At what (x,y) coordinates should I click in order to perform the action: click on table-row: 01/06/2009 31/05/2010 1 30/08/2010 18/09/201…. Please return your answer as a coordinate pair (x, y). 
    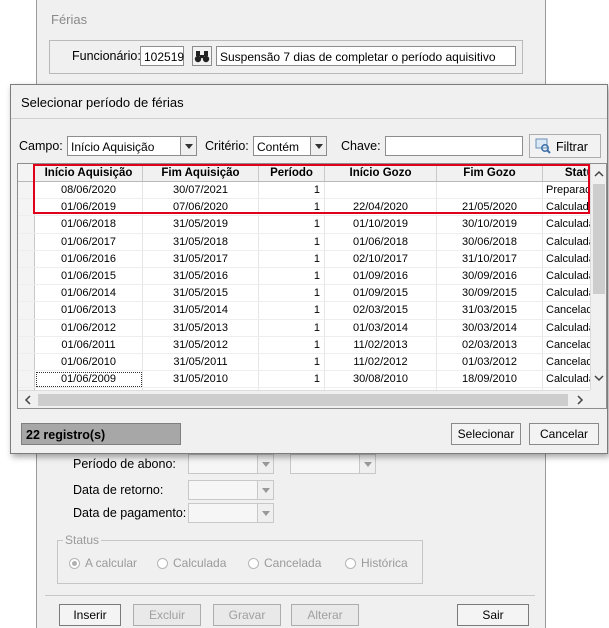
    Looking at the image, I should click on (310, 379).